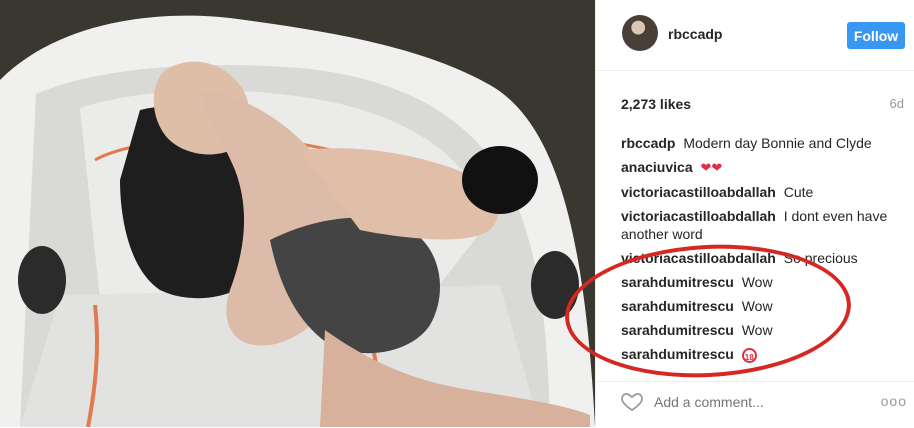  What do you see at coordinates (749, 355) in the screenshot?
I see `age-18-icon: 18` at bounding box center [749, 355].